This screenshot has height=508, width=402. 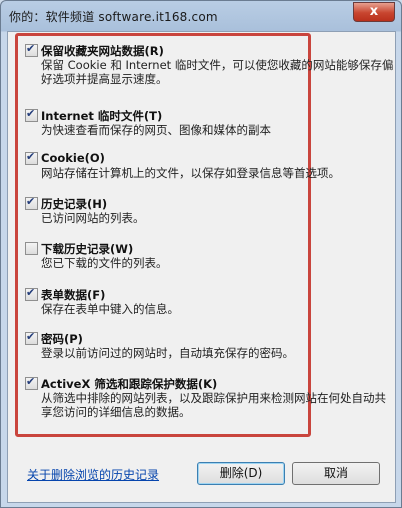 What do you see at coordinates (167, 353) in the screenshot?
I see `option-description: 登录以前访问过的网站时，自动填充保存的密码。` at bounding box center [167, 353].